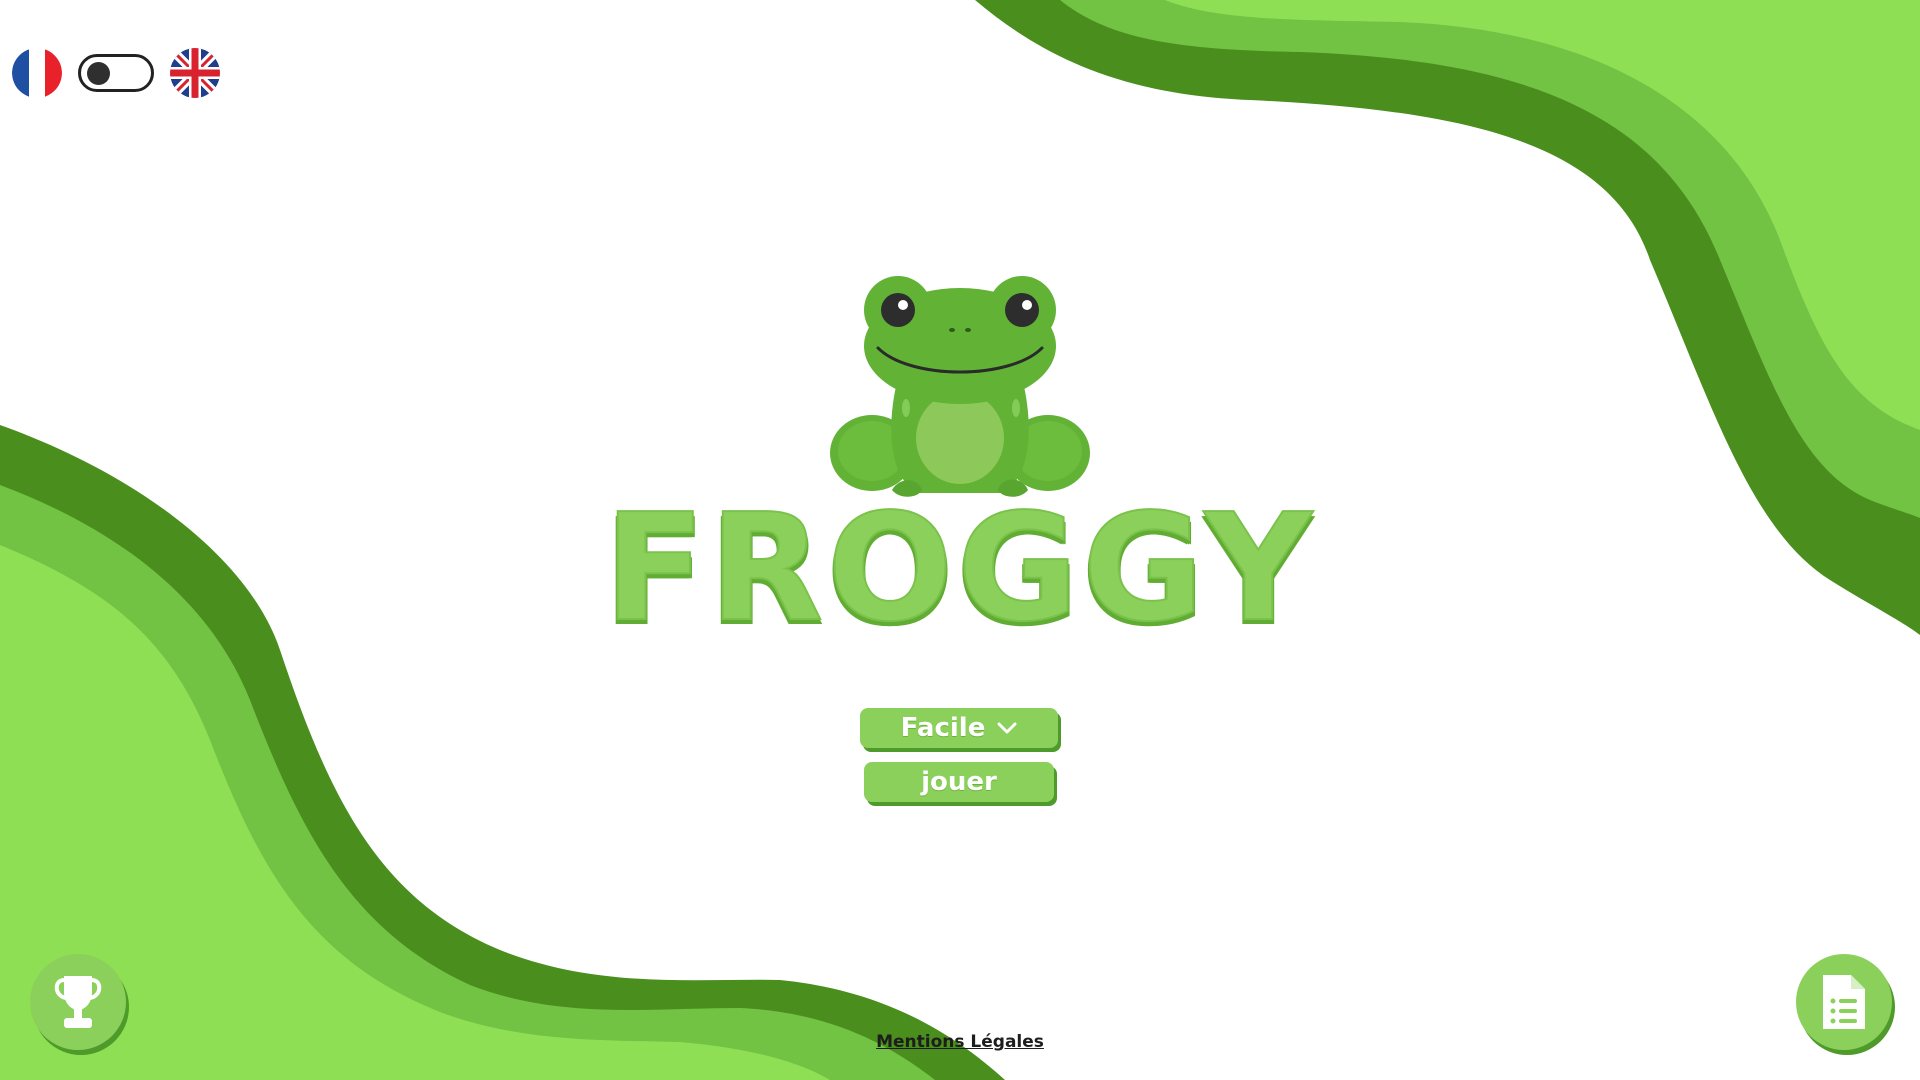 This screenshot has height=1080, width=1920. What do you see at coordinates (959, 568) in the screenshot?
I see `game-title: FROGGY` at bounding box center [959, 568].